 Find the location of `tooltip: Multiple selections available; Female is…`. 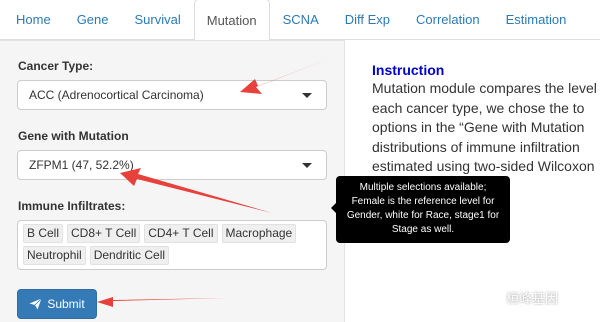

tooltip: Multiple selections available; Female is… is located at coordinates (420, 209).